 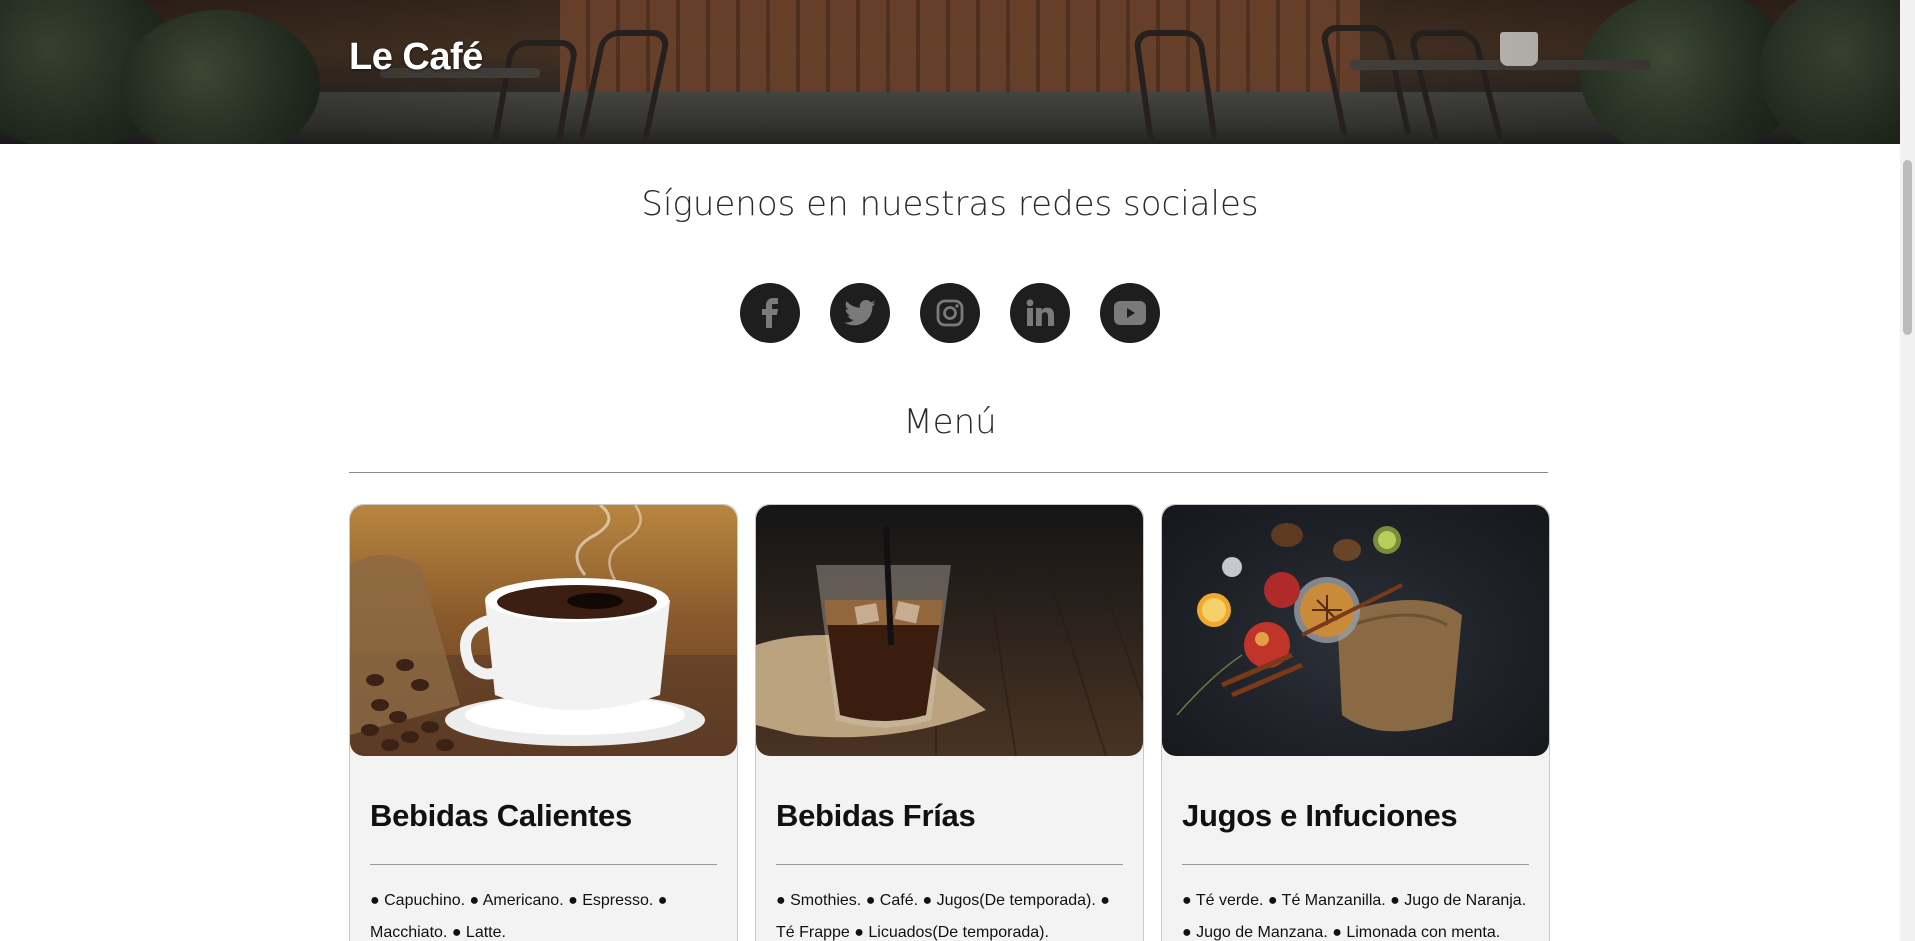 What do you see at coordinates (950, 204) in the screenshot?
I see `social-section-title: Síguenos en nuestras redes sociales` at bounding box center [950, 204].